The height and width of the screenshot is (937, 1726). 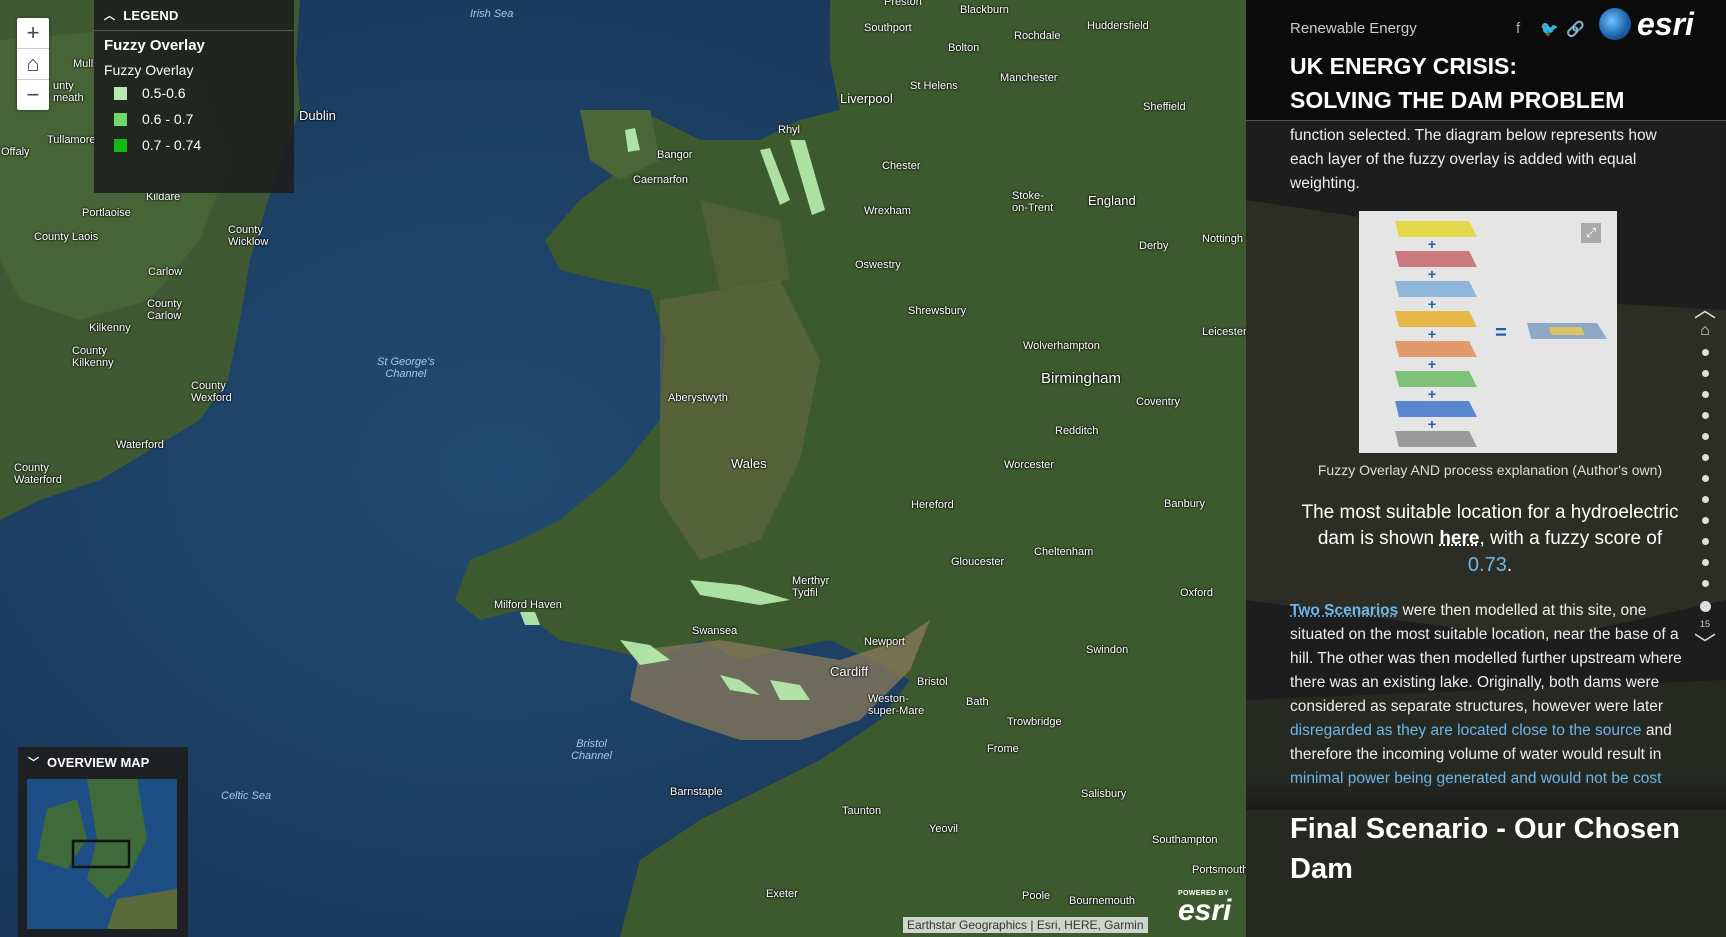 I want to click on place-label: Portsmouth, so click(x=1219, y=870).